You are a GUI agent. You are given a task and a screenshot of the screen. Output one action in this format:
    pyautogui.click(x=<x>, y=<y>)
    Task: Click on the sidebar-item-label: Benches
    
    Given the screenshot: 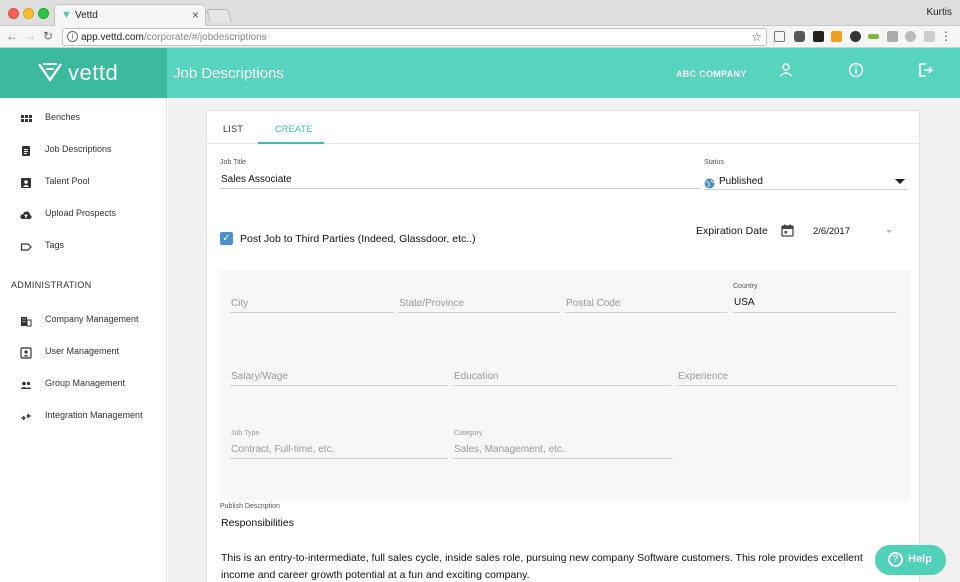 What is the action you would take?
    pyautogui.click(x=63, y=117)
    